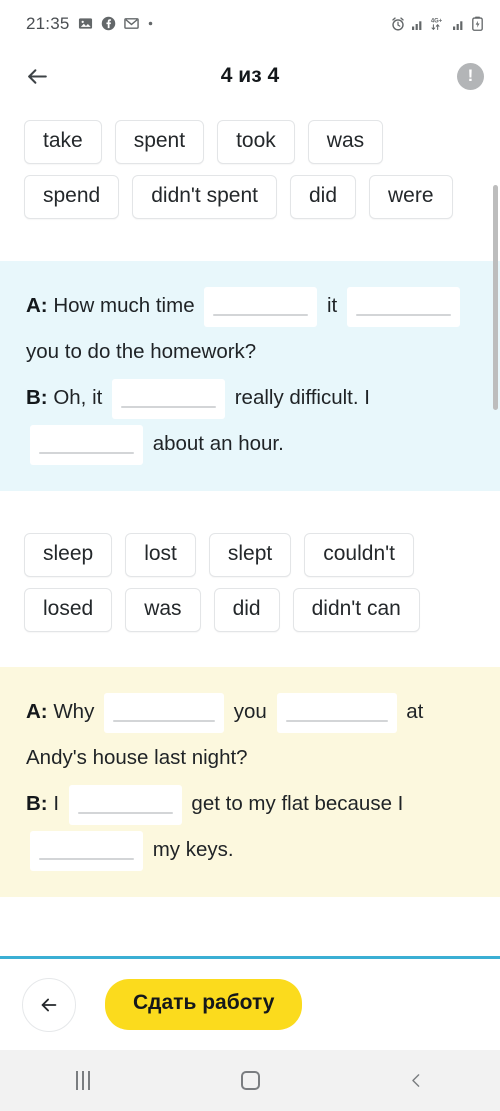 The width and height of the screenshot is (500, 1111). I want to click on android-nav-bar, so click(250, 1080).